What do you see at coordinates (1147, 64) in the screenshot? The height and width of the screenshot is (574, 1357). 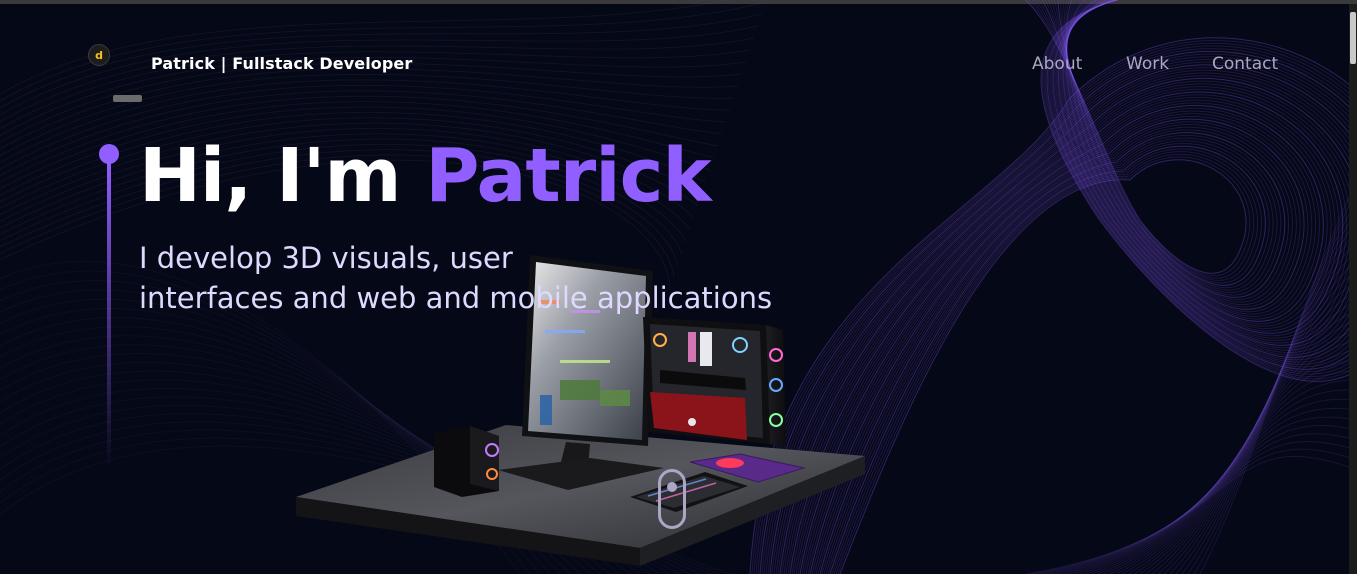 I see `nav-link-work: Work` at bounding box center [1147, 64].